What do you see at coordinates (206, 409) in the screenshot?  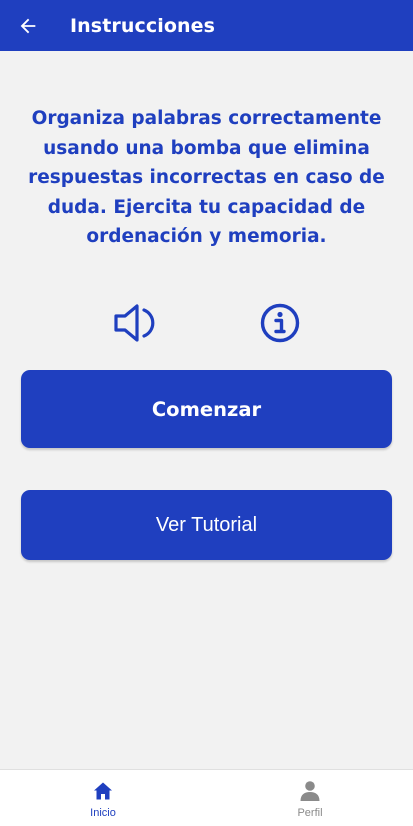 I see `start-button: Comenzar` at bounding box center [206, 409].